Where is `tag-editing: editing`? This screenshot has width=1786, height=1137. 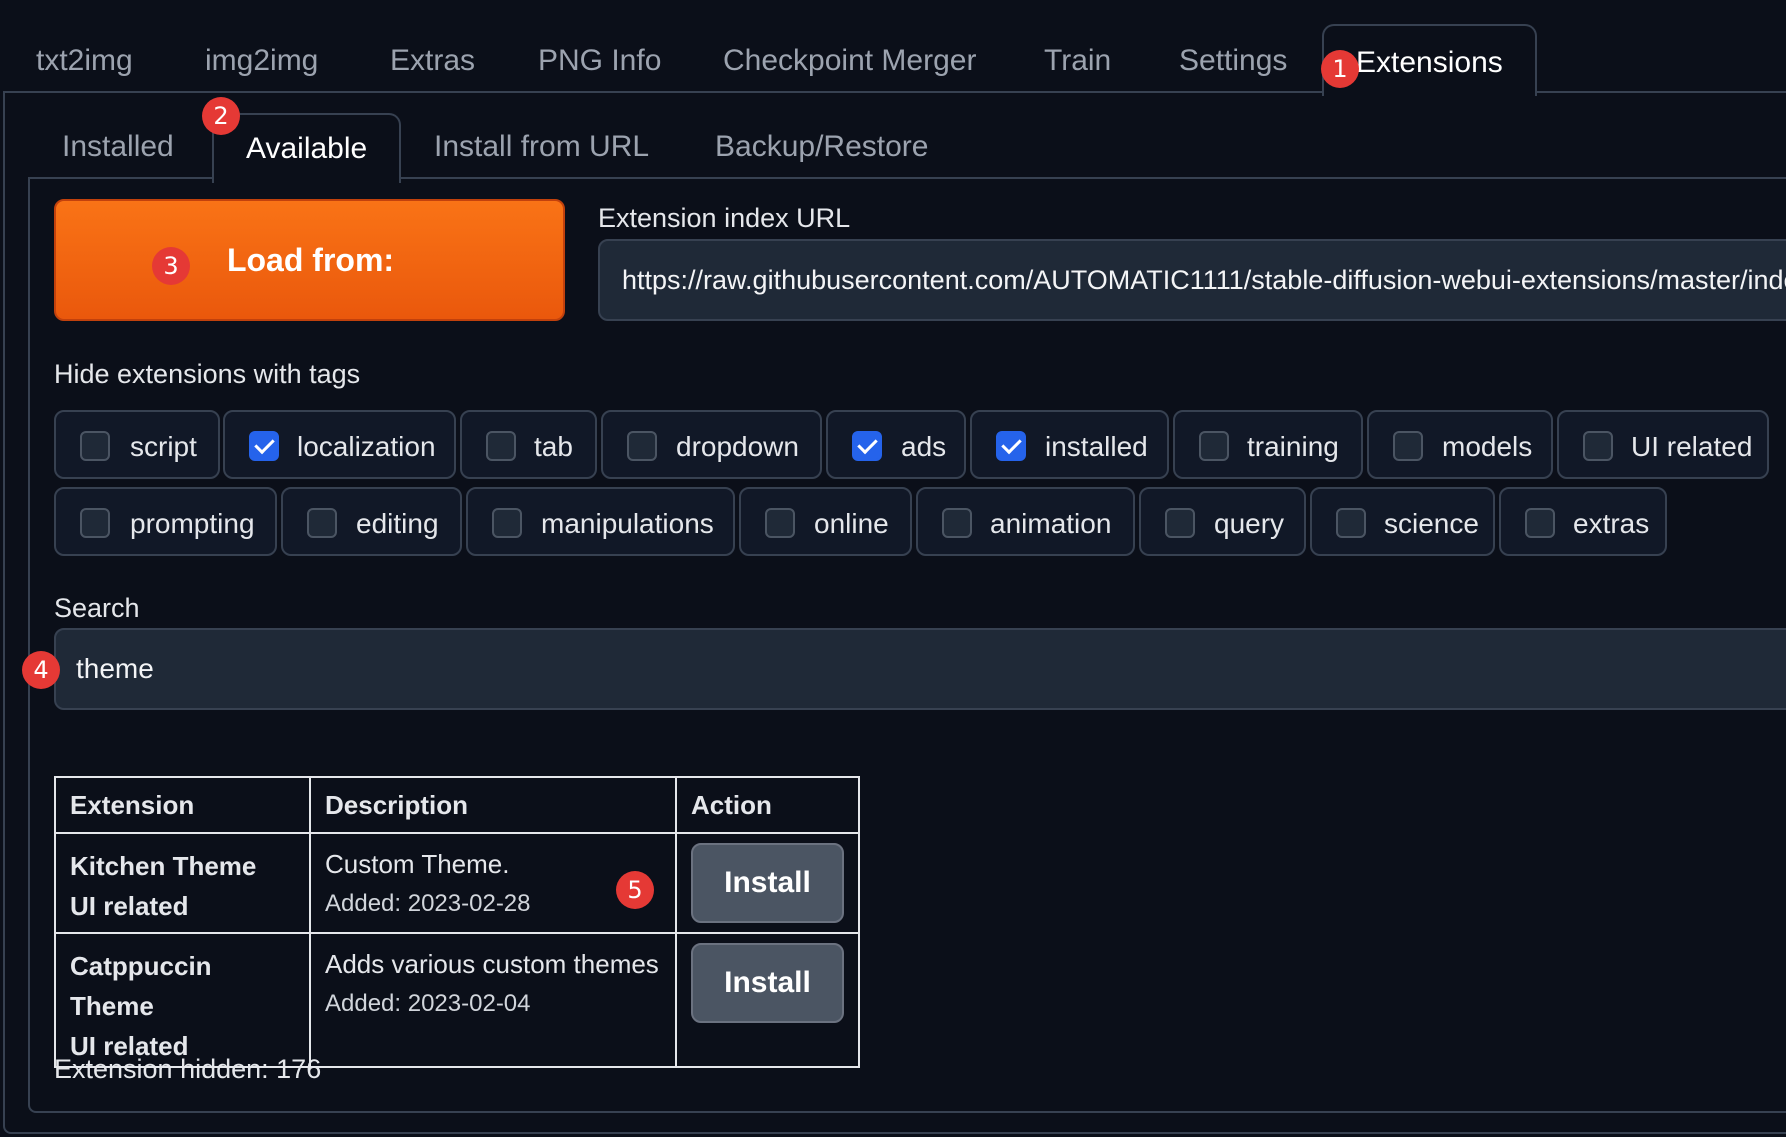
tag-editing: editing is located at coordinates (371, 521).